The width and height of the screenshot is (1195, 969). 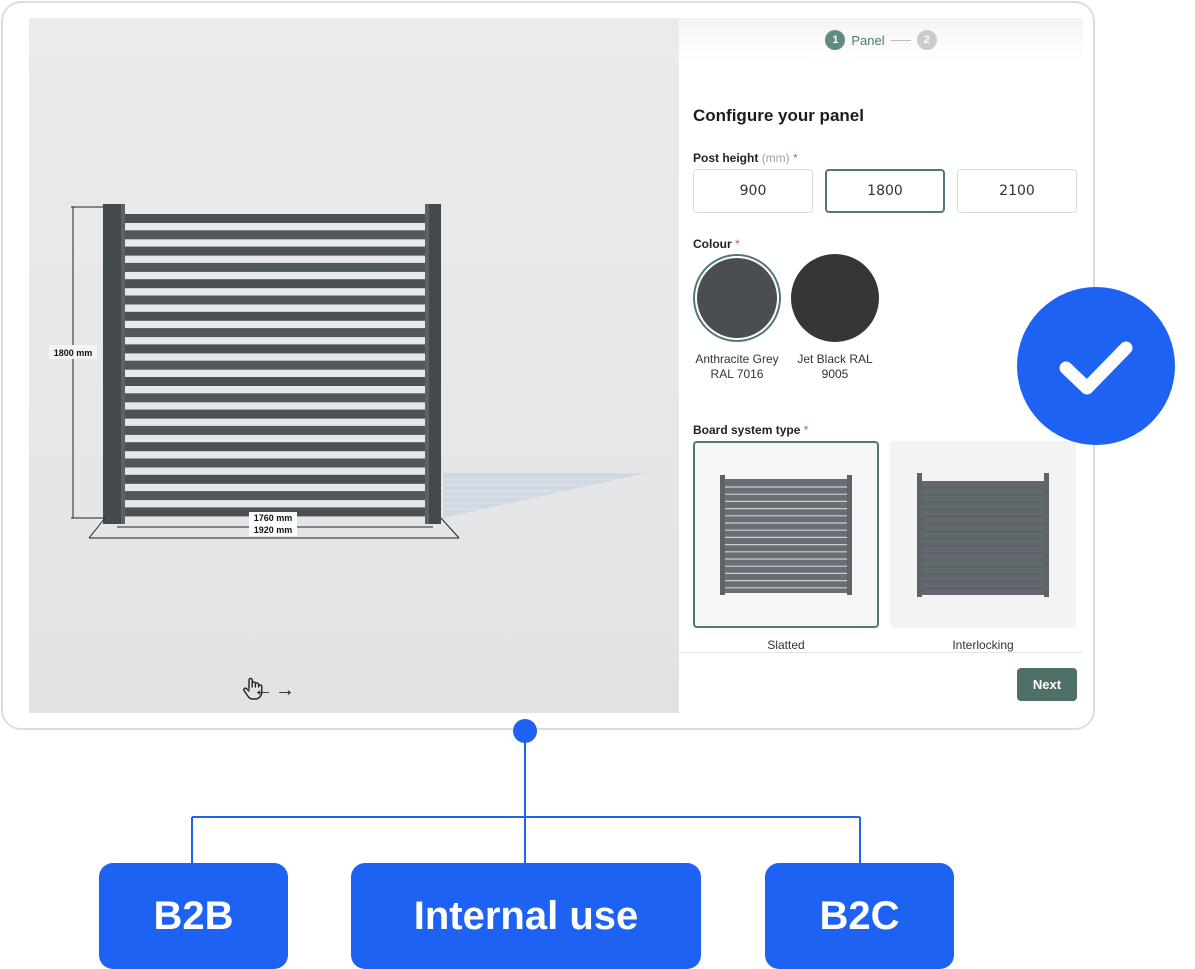 I want to click on connector-tree, so click(x=526, y=798).